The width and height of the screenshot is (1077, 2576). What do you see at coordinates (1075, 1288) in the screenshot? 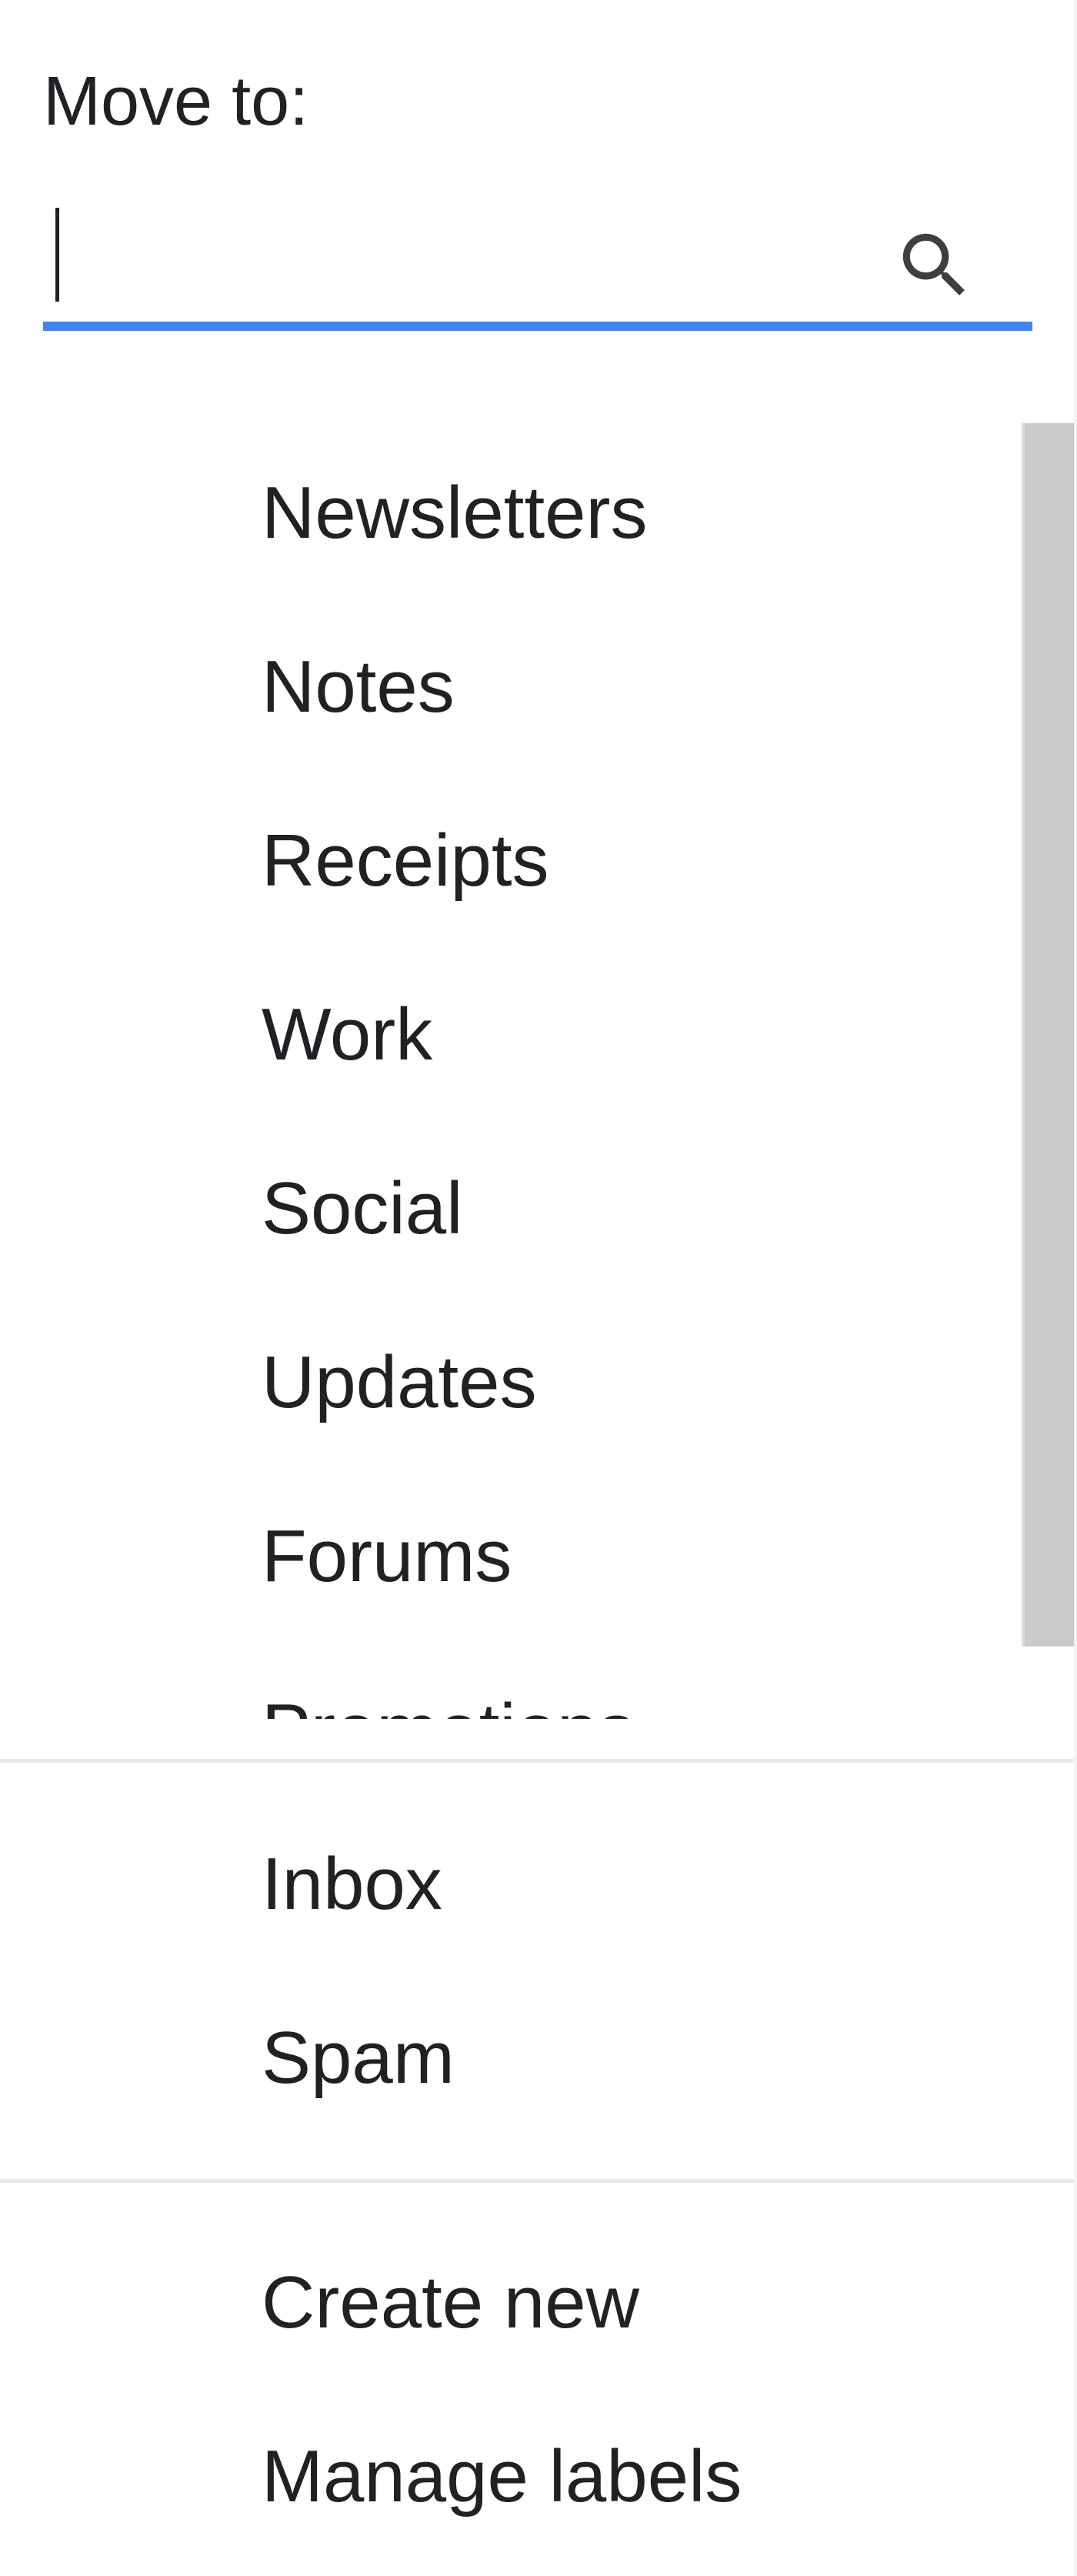
I see `panel-edge` at bounding box center [1075, 1288].